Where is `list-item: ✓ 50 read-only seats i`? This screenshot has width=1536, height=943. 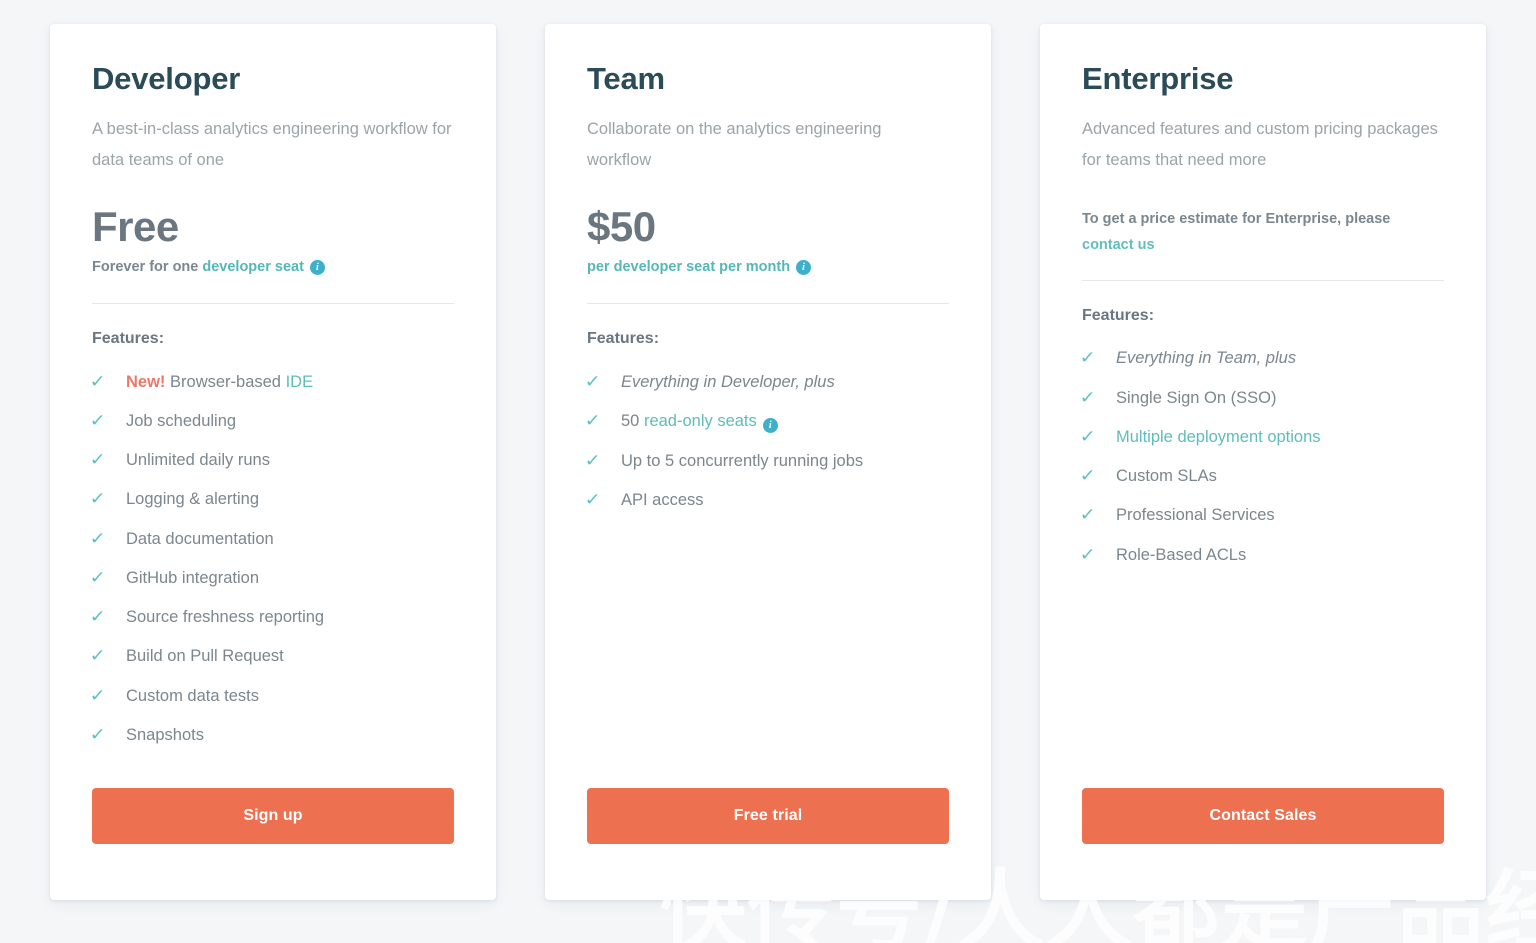
list-item: ✓ 50 read-only seats i is located at coordinates (766, 421).